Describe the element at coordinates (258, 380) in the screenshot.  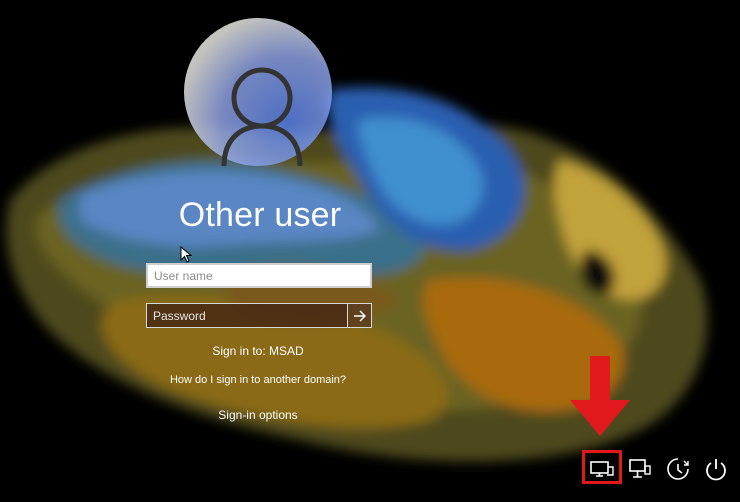
I see `other-domain-help-link: How do I sign in to another domain?` at that location.